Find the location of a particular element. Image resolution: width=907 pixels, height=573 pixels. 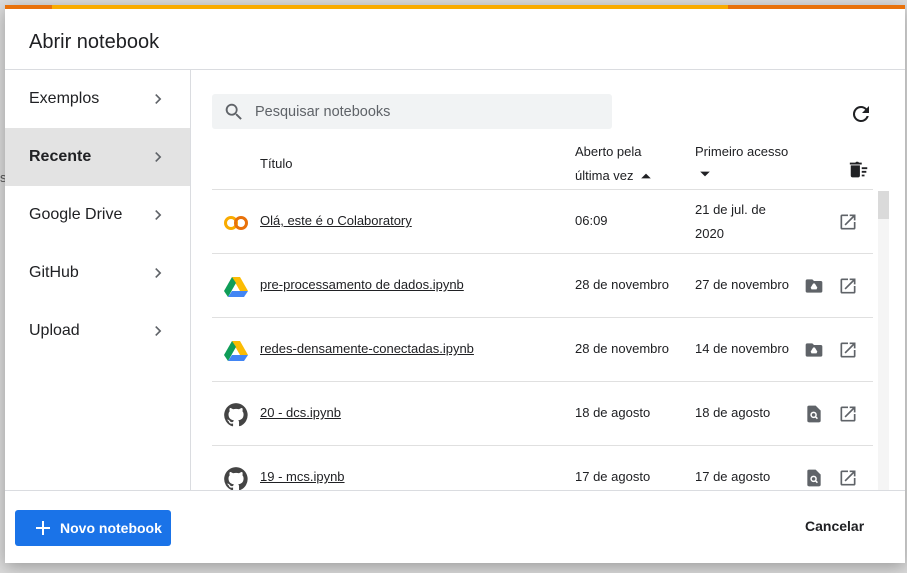

sort-dropdown-icon is located at coordinates (705, 174).